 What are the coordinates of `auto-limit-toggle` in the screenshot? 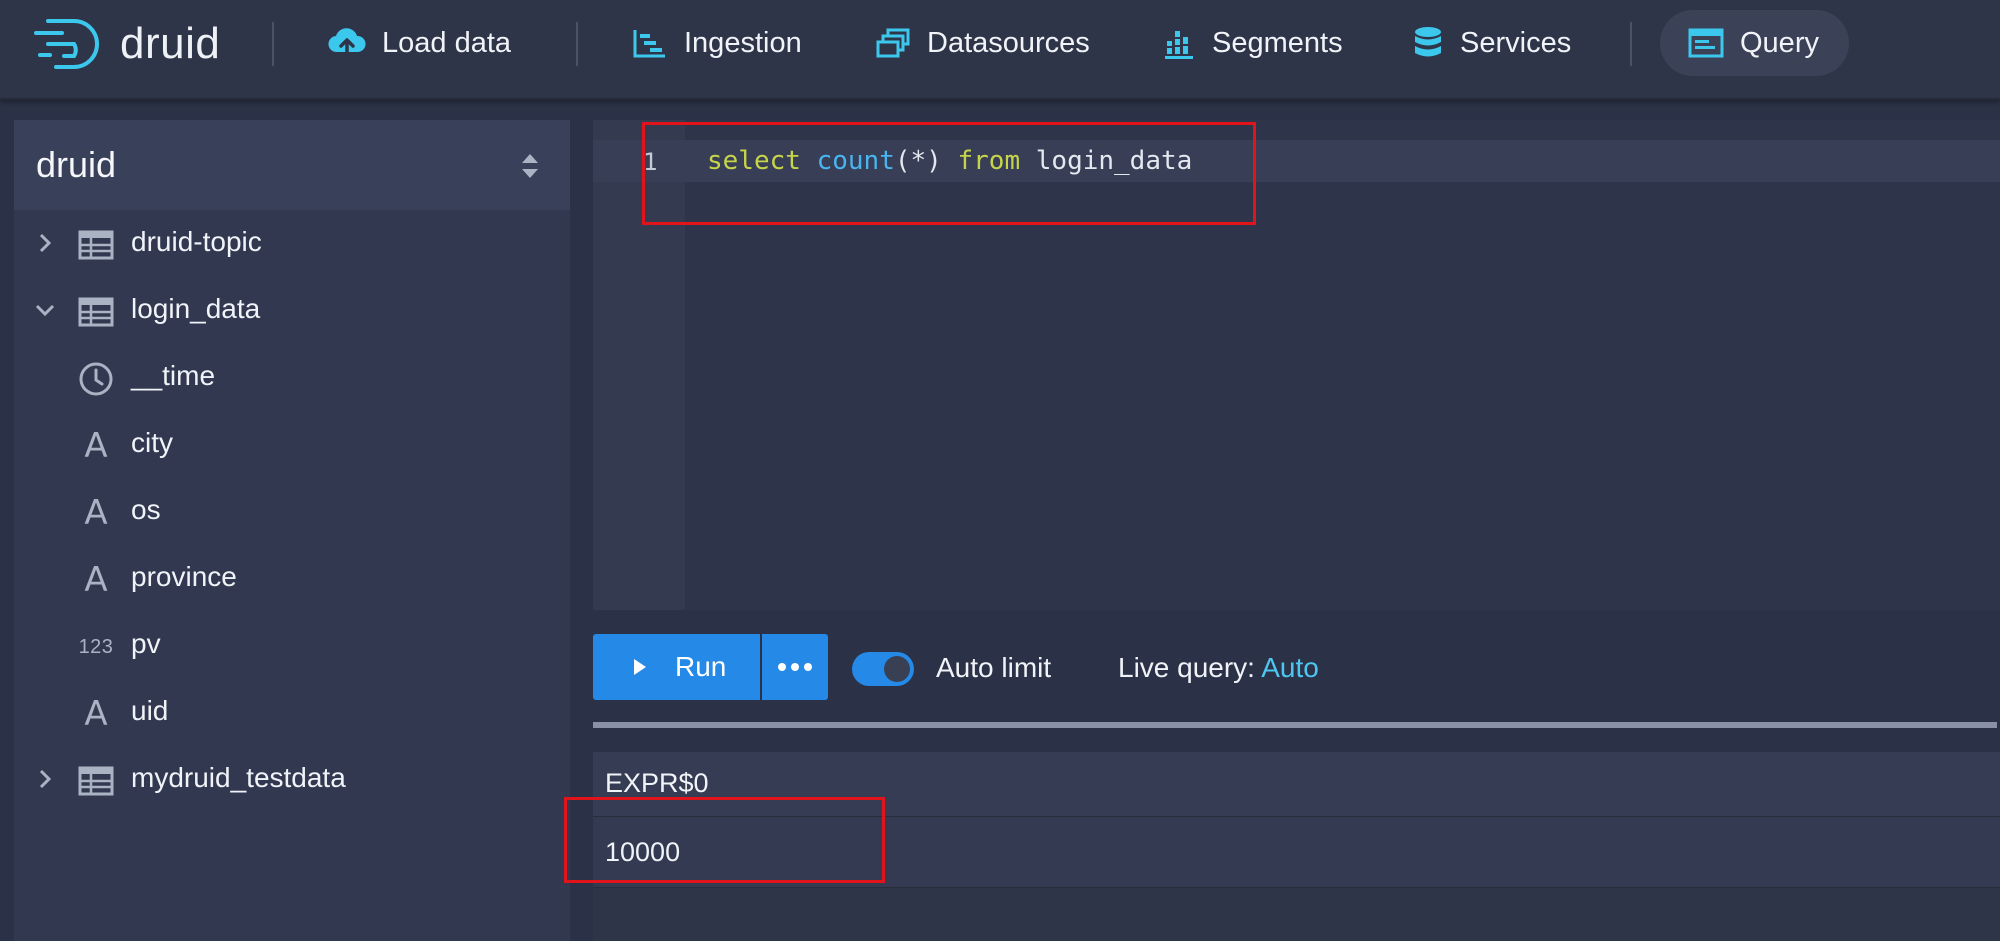 It's located at (883, 669).